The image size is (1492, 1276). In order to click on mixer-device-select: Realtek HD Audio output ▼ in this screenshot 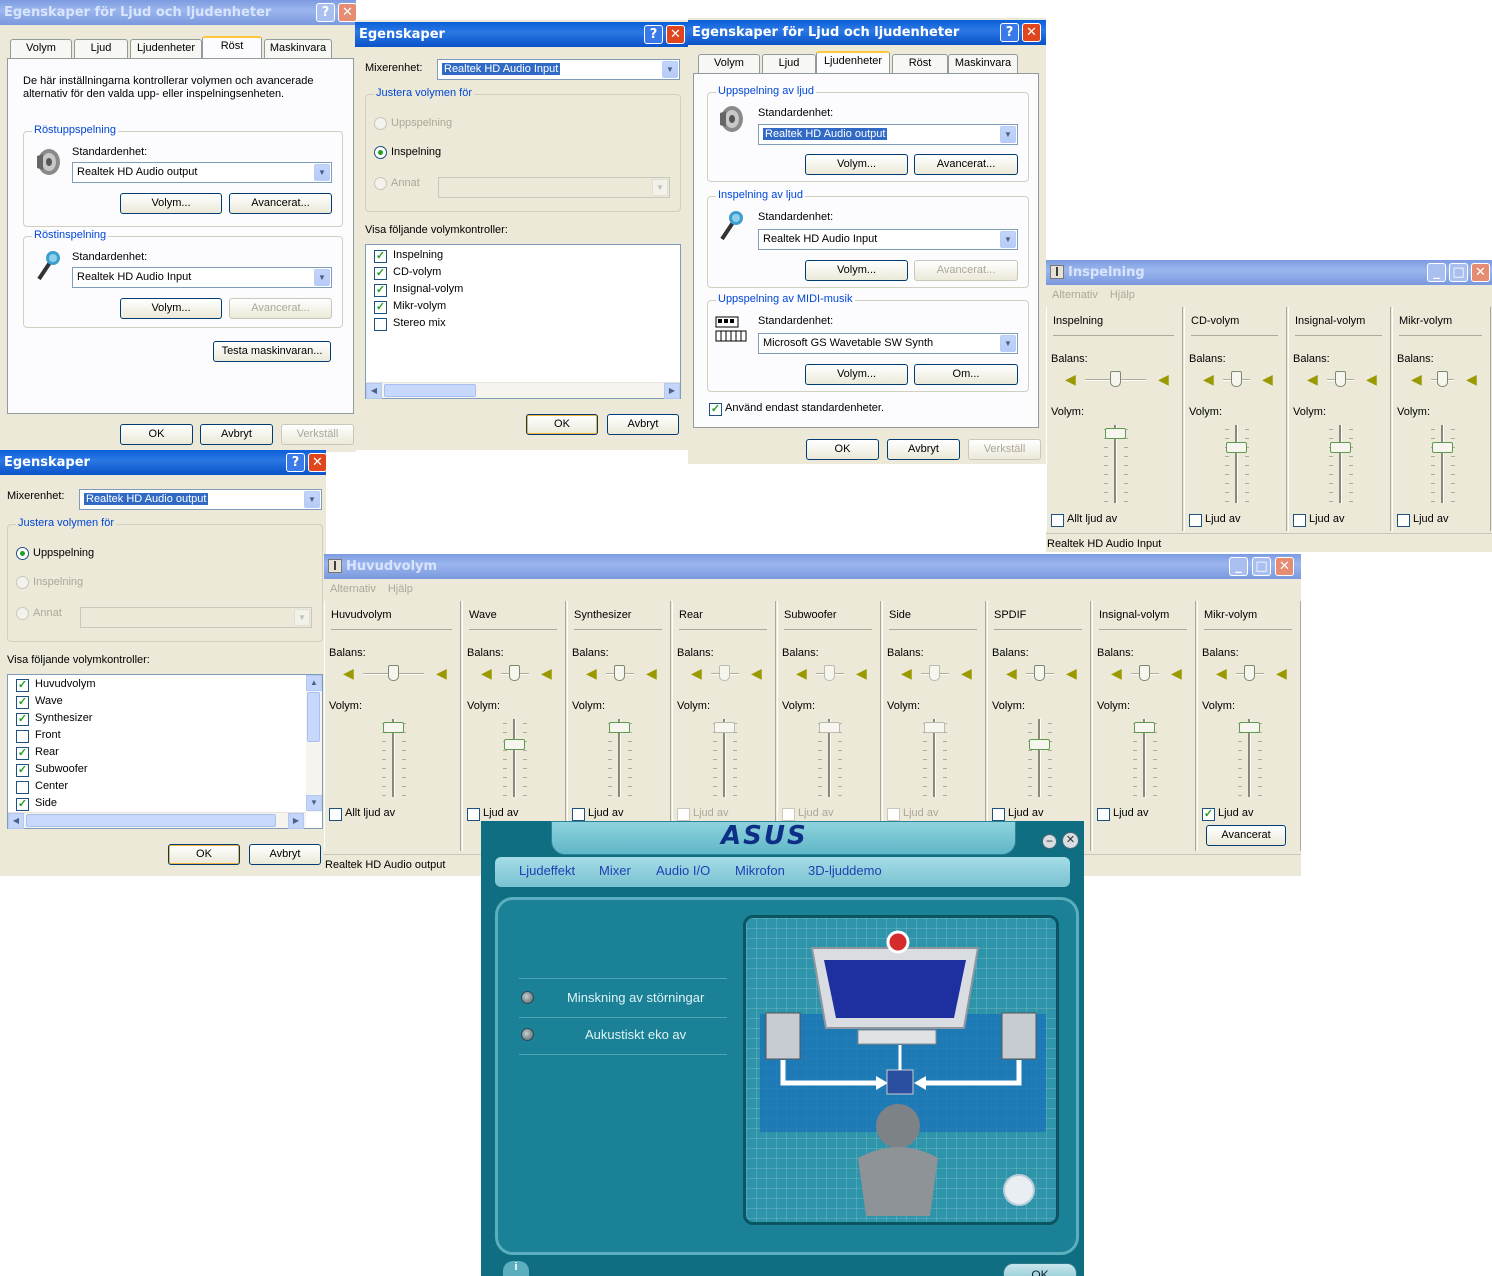, I will do `click(200, 499)`.